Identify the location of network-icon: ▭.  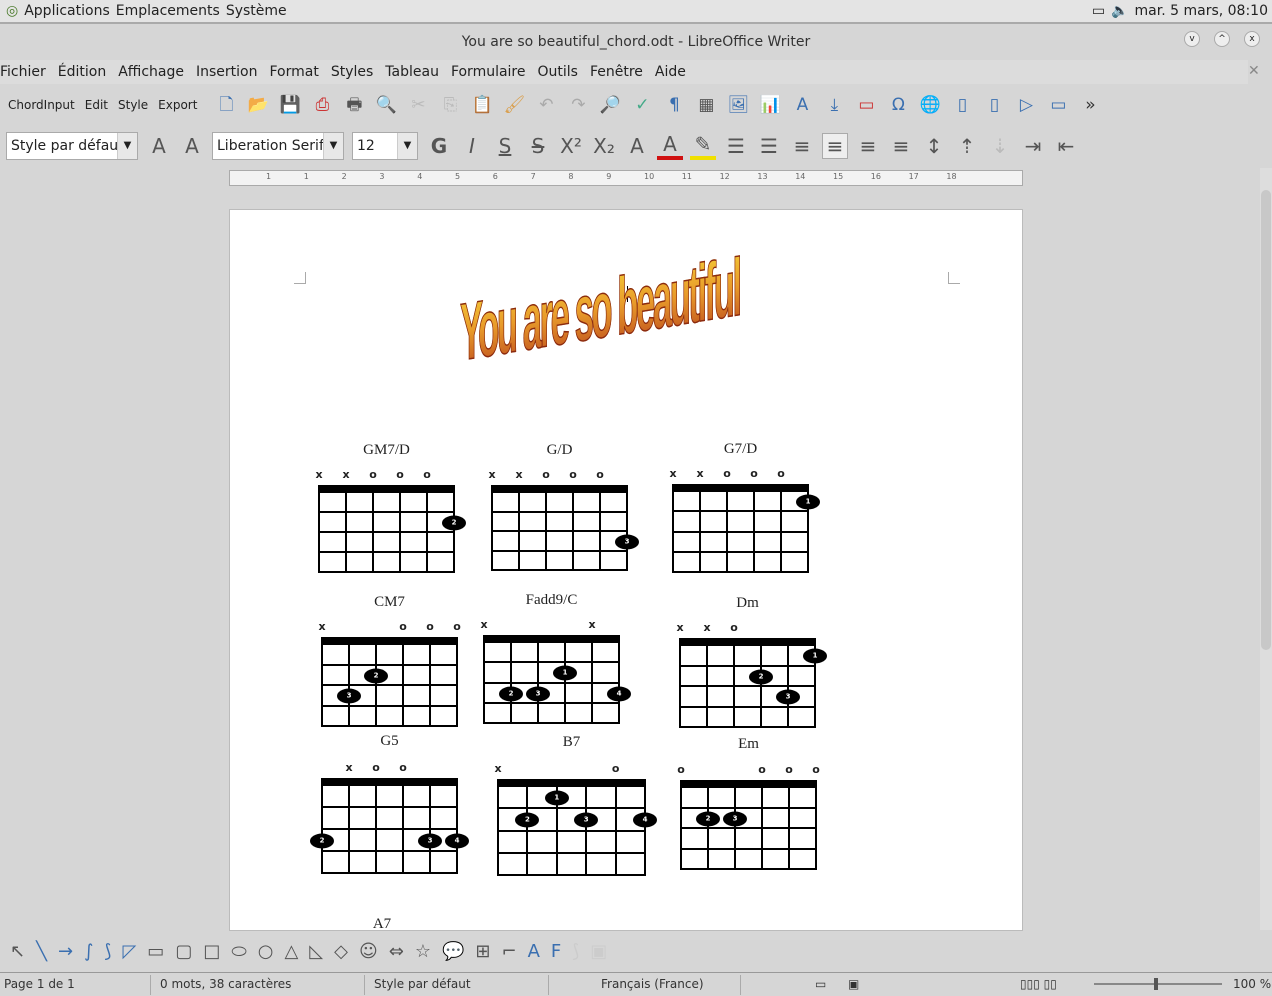
(1098, 11).